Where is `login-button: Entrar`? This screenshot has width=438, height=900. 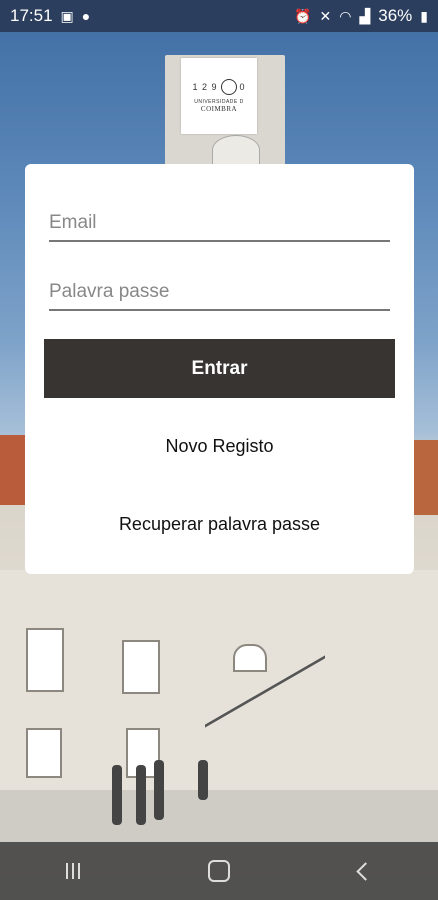
login-button: Entrar is located at coordinates (219, 368).